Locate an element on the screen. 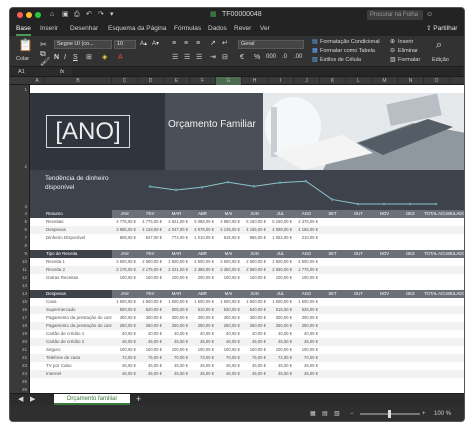 The image size is (474, 430). row-header: 13 is located at coordinates (19, 286).